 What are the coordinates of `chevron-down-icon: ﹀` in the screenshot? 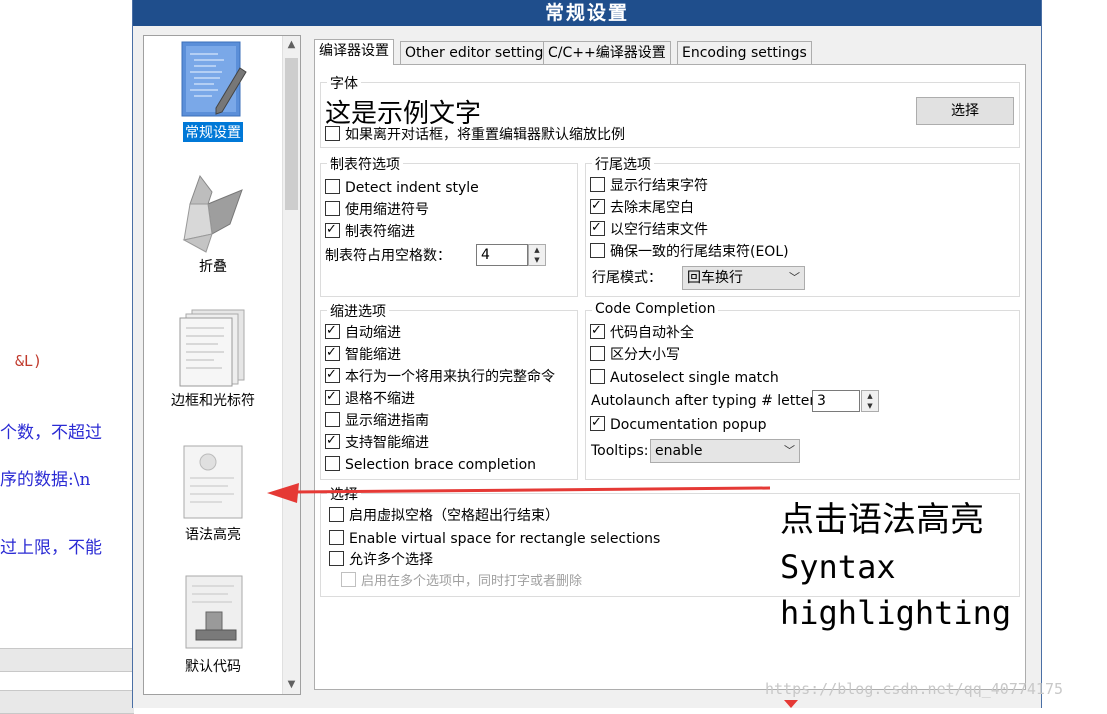 It's located at (789, 450).